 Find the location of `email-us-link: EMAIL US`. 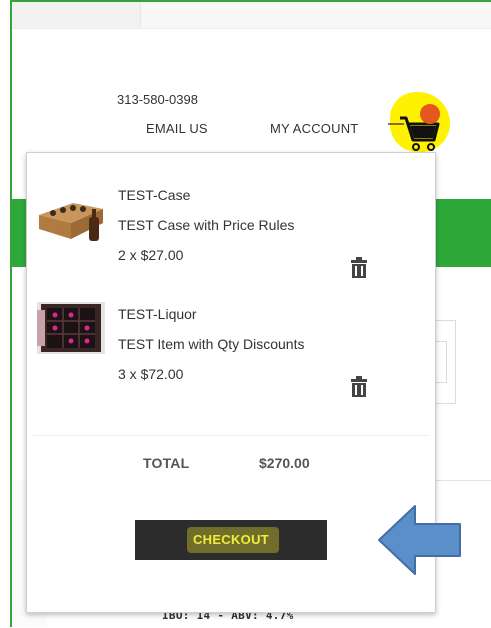

email-us-link: EMAIL US is located at coordinates (177, 128).